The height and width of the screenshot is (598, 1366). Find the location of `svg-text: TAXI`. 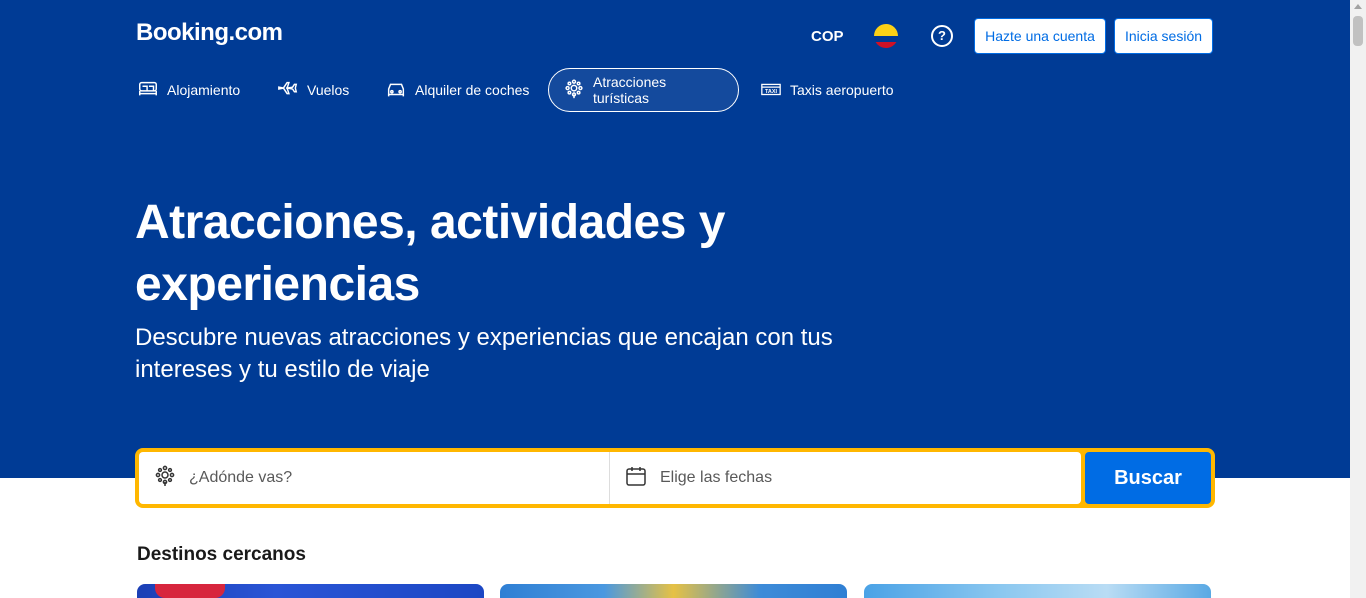

svg-text: TAXI is located at coordinates (771, 92).